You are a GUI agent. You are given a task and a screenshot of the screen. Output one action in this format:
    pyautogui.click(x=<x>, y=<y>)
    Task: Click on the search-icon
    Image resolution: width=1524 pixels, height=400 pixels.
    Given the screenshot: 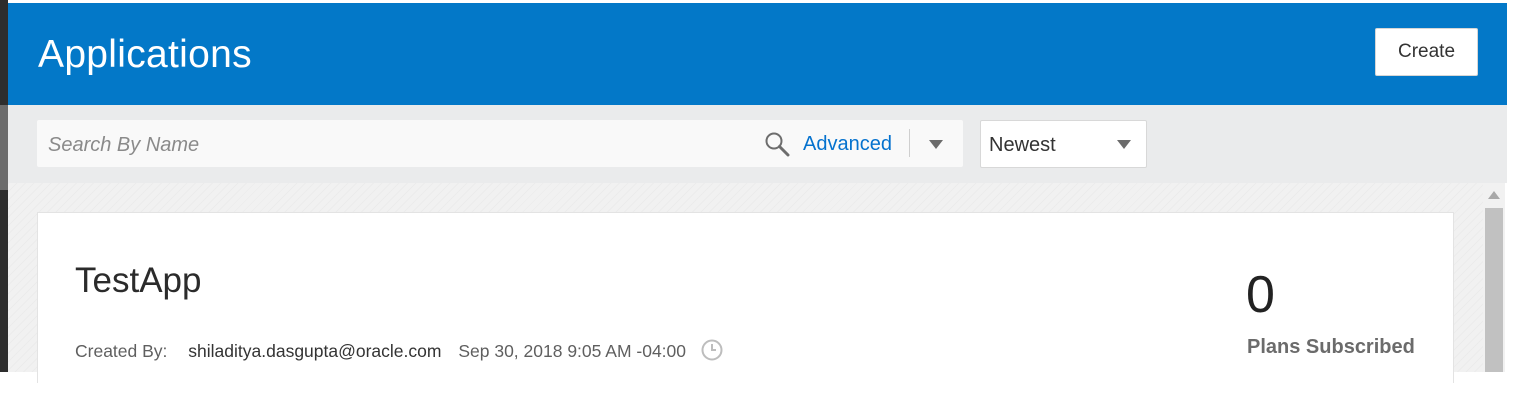 What is the action you would take?
    pyautogui.click(x=777, y=144)
    